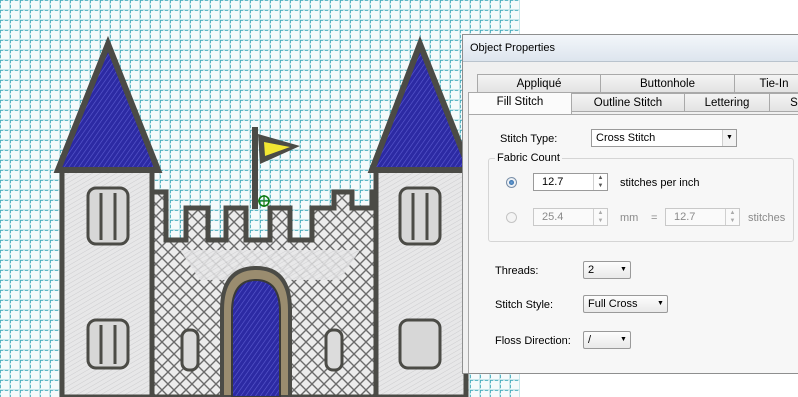  I want to click on mm-unit-label: mm, so click(629, 218).